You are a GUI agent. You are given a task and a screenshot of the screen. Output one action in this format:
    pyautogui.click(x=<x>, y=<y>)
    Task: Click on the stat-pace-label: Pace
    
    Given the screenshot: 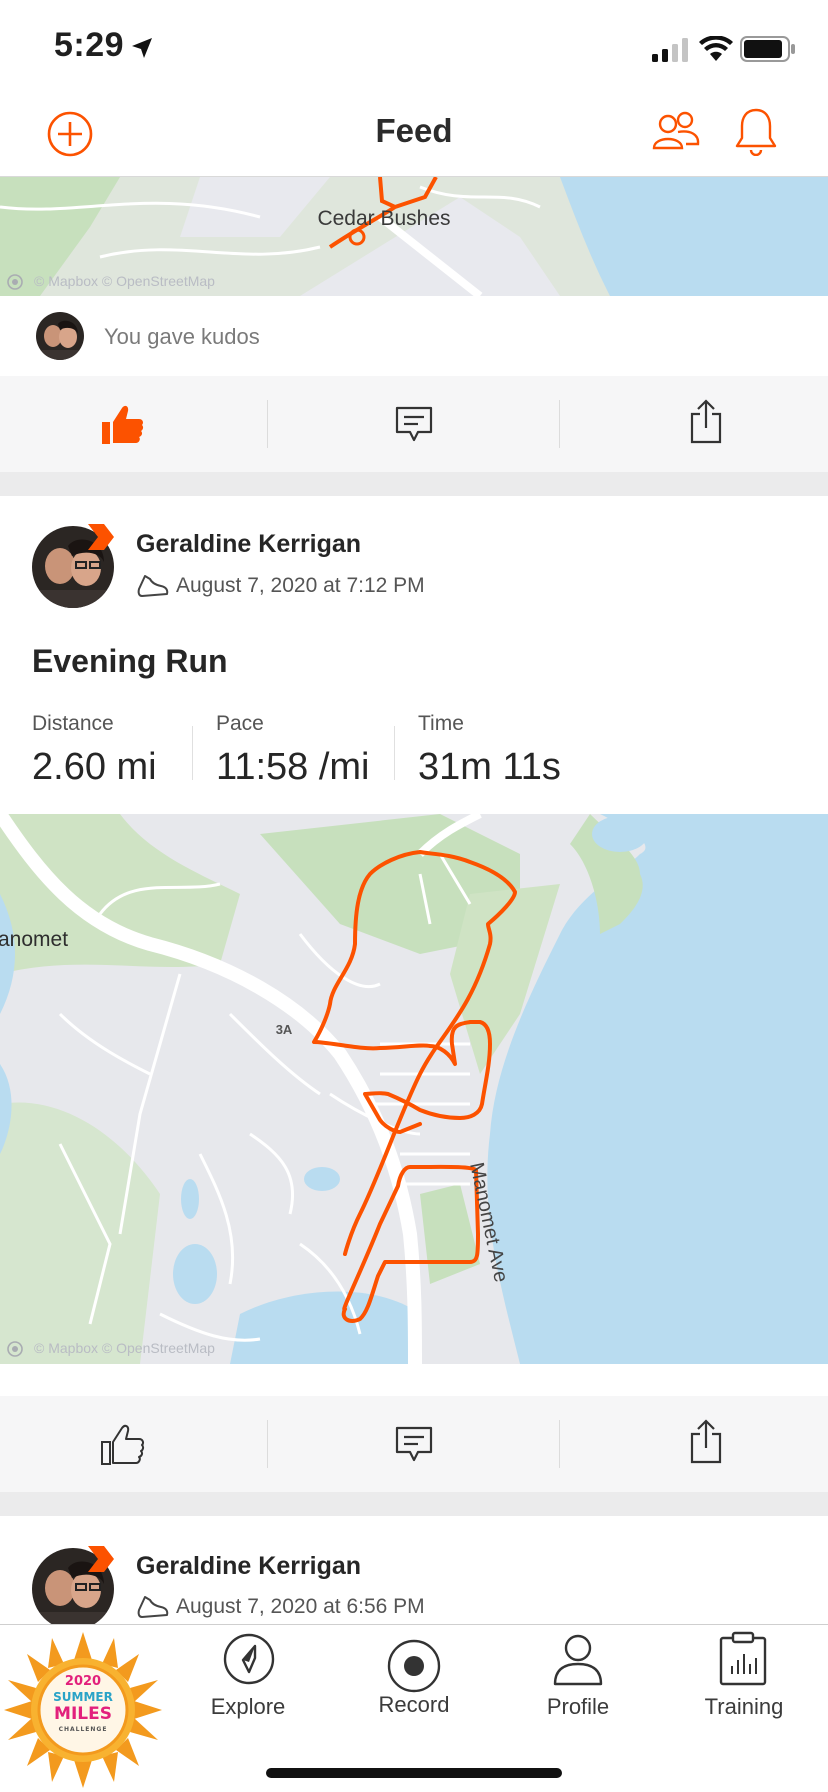 What is the action you would take?
    pyautogui.click(x=240, y=723)
    